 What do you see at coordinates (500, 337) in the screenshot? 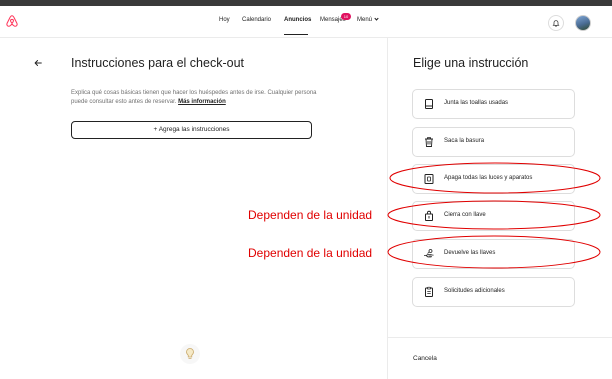
I see `footer-divider` at bounding box center [500, 337].